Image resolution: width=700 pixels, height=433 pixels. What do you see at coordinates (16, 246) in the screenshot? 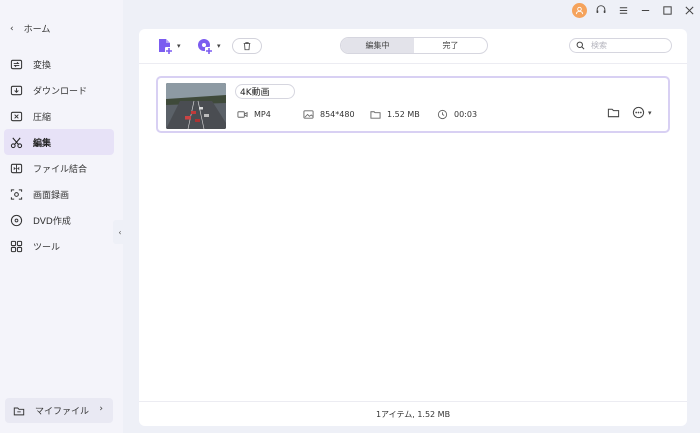
I see `grid-icon` at bounding box center [16, 246].